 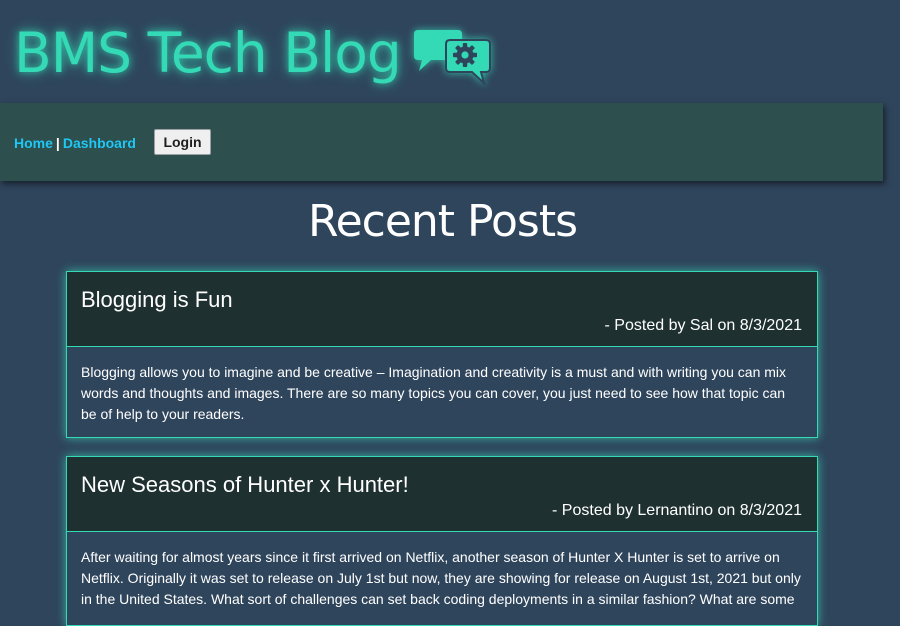 I want to click on nav-links: Home | Dashboard, so click(x=75, y=143).